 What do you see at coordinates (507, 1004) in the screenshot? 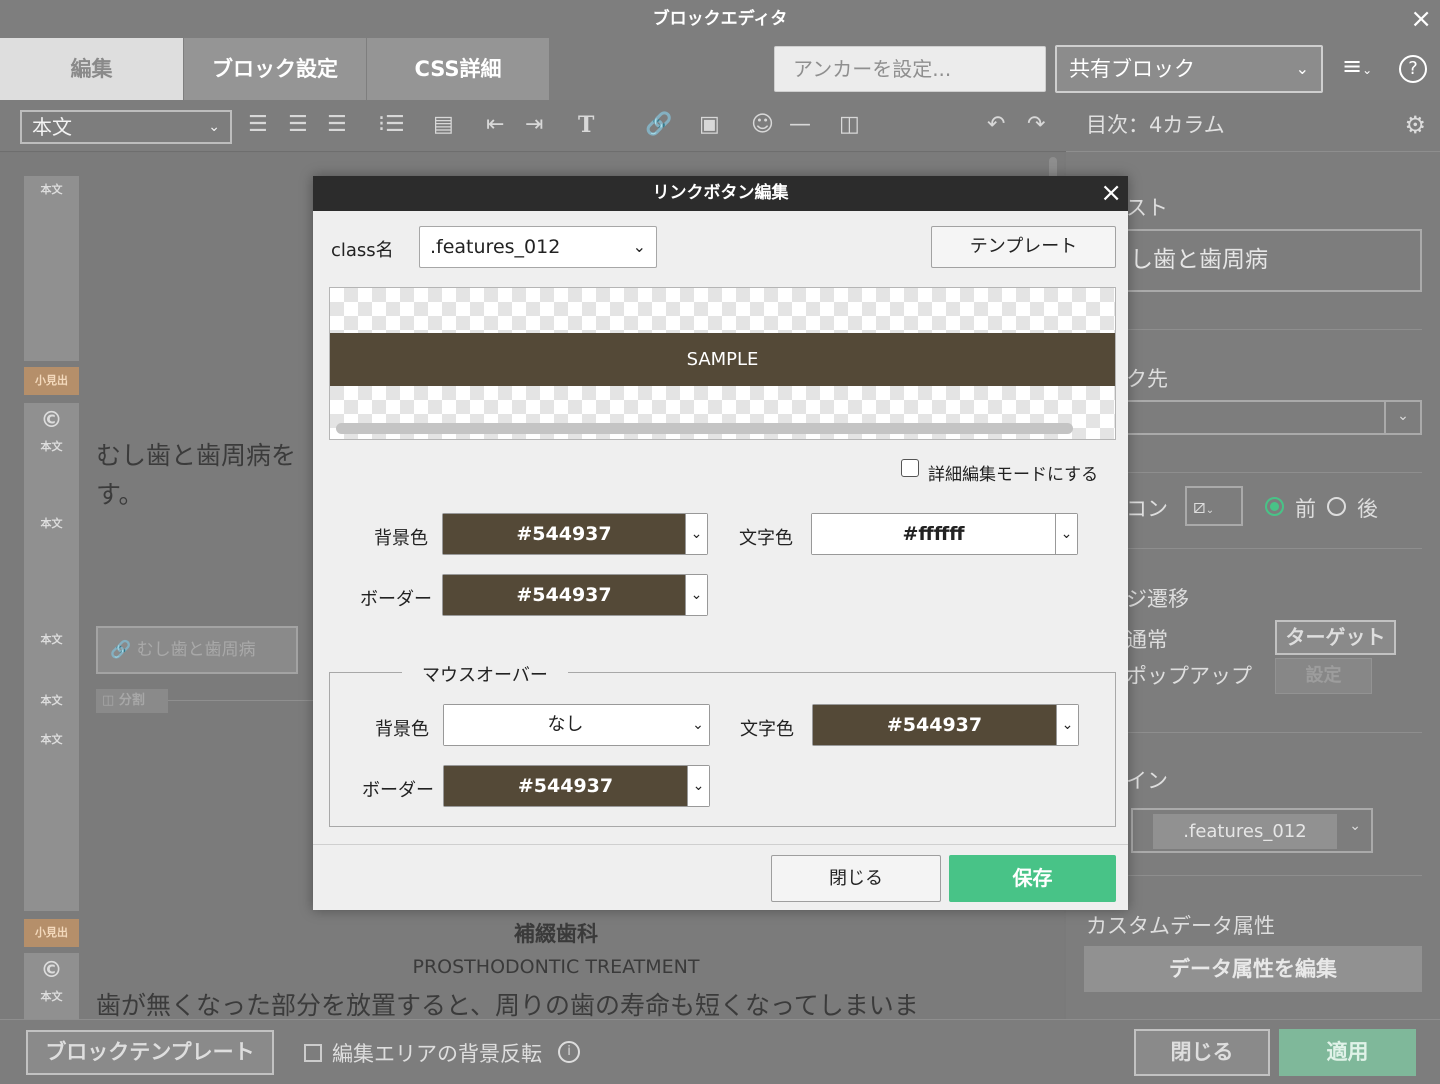
I see `paragraph-text: 歯が無くなった部分を放置すると、周りの歯の寿命も短くなってしまいま` at bounding box center [507, 1004].